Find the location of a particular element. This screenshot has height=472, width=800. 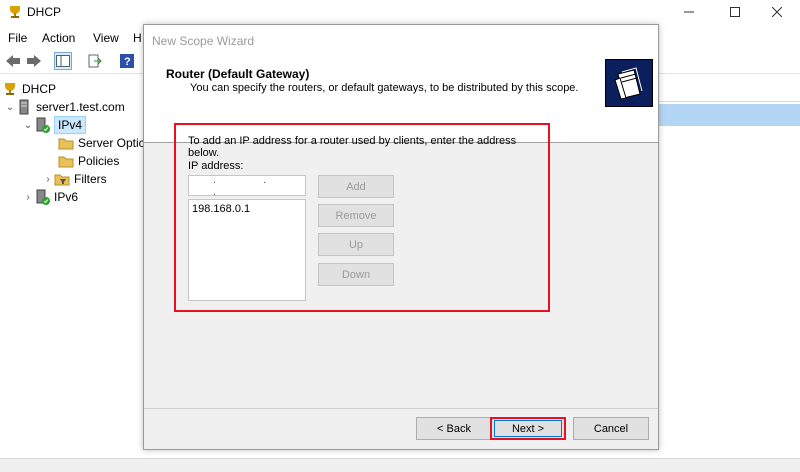

menu-file: File is located at coordinates (17, 38).